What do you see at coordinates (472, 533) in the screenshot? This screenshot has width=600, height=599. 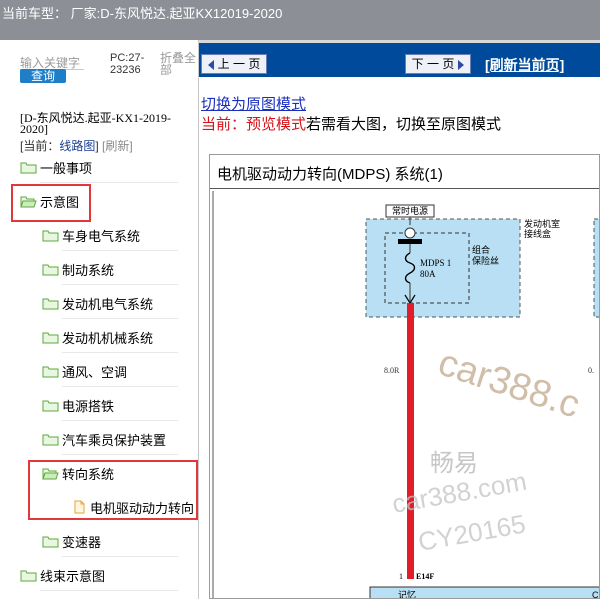 I see `watermark-cy: CY20165` at bounding box center [472, 533].